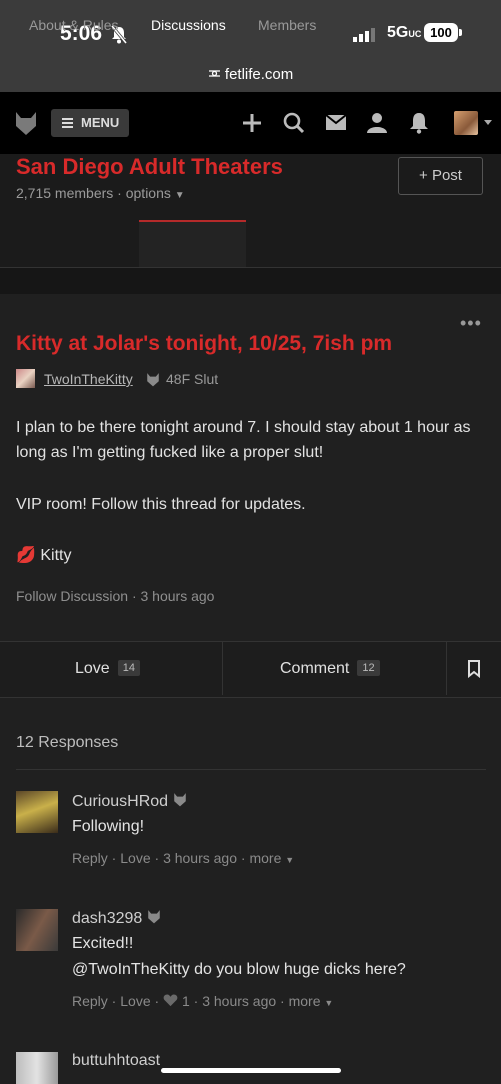  What do you see at coordinates (74, 25) in the screenshot?
I see `tab-about-rules: About & Rules` at bounding box center [74, 25].